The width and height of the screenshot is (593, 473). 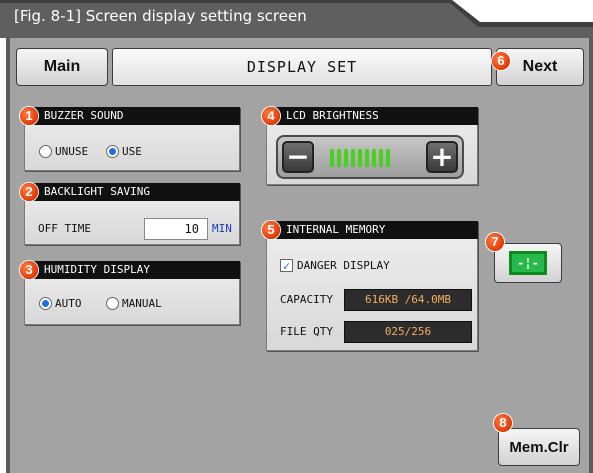 I want to click on brightness-minus-button: −, so click(x=298, y=157).